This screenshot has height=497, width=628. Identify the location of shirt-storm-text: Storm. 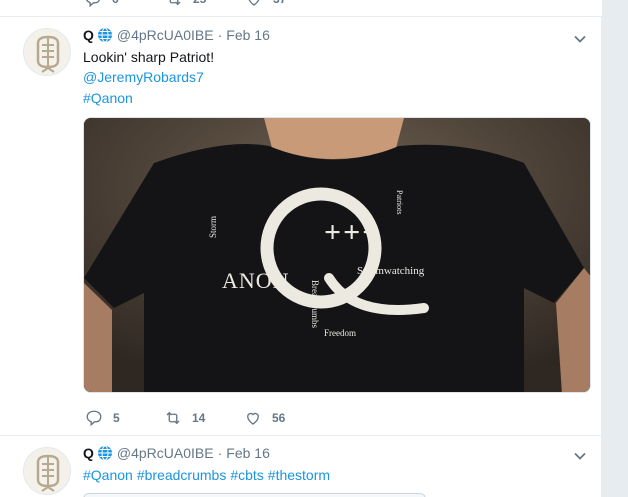
(213, 226).